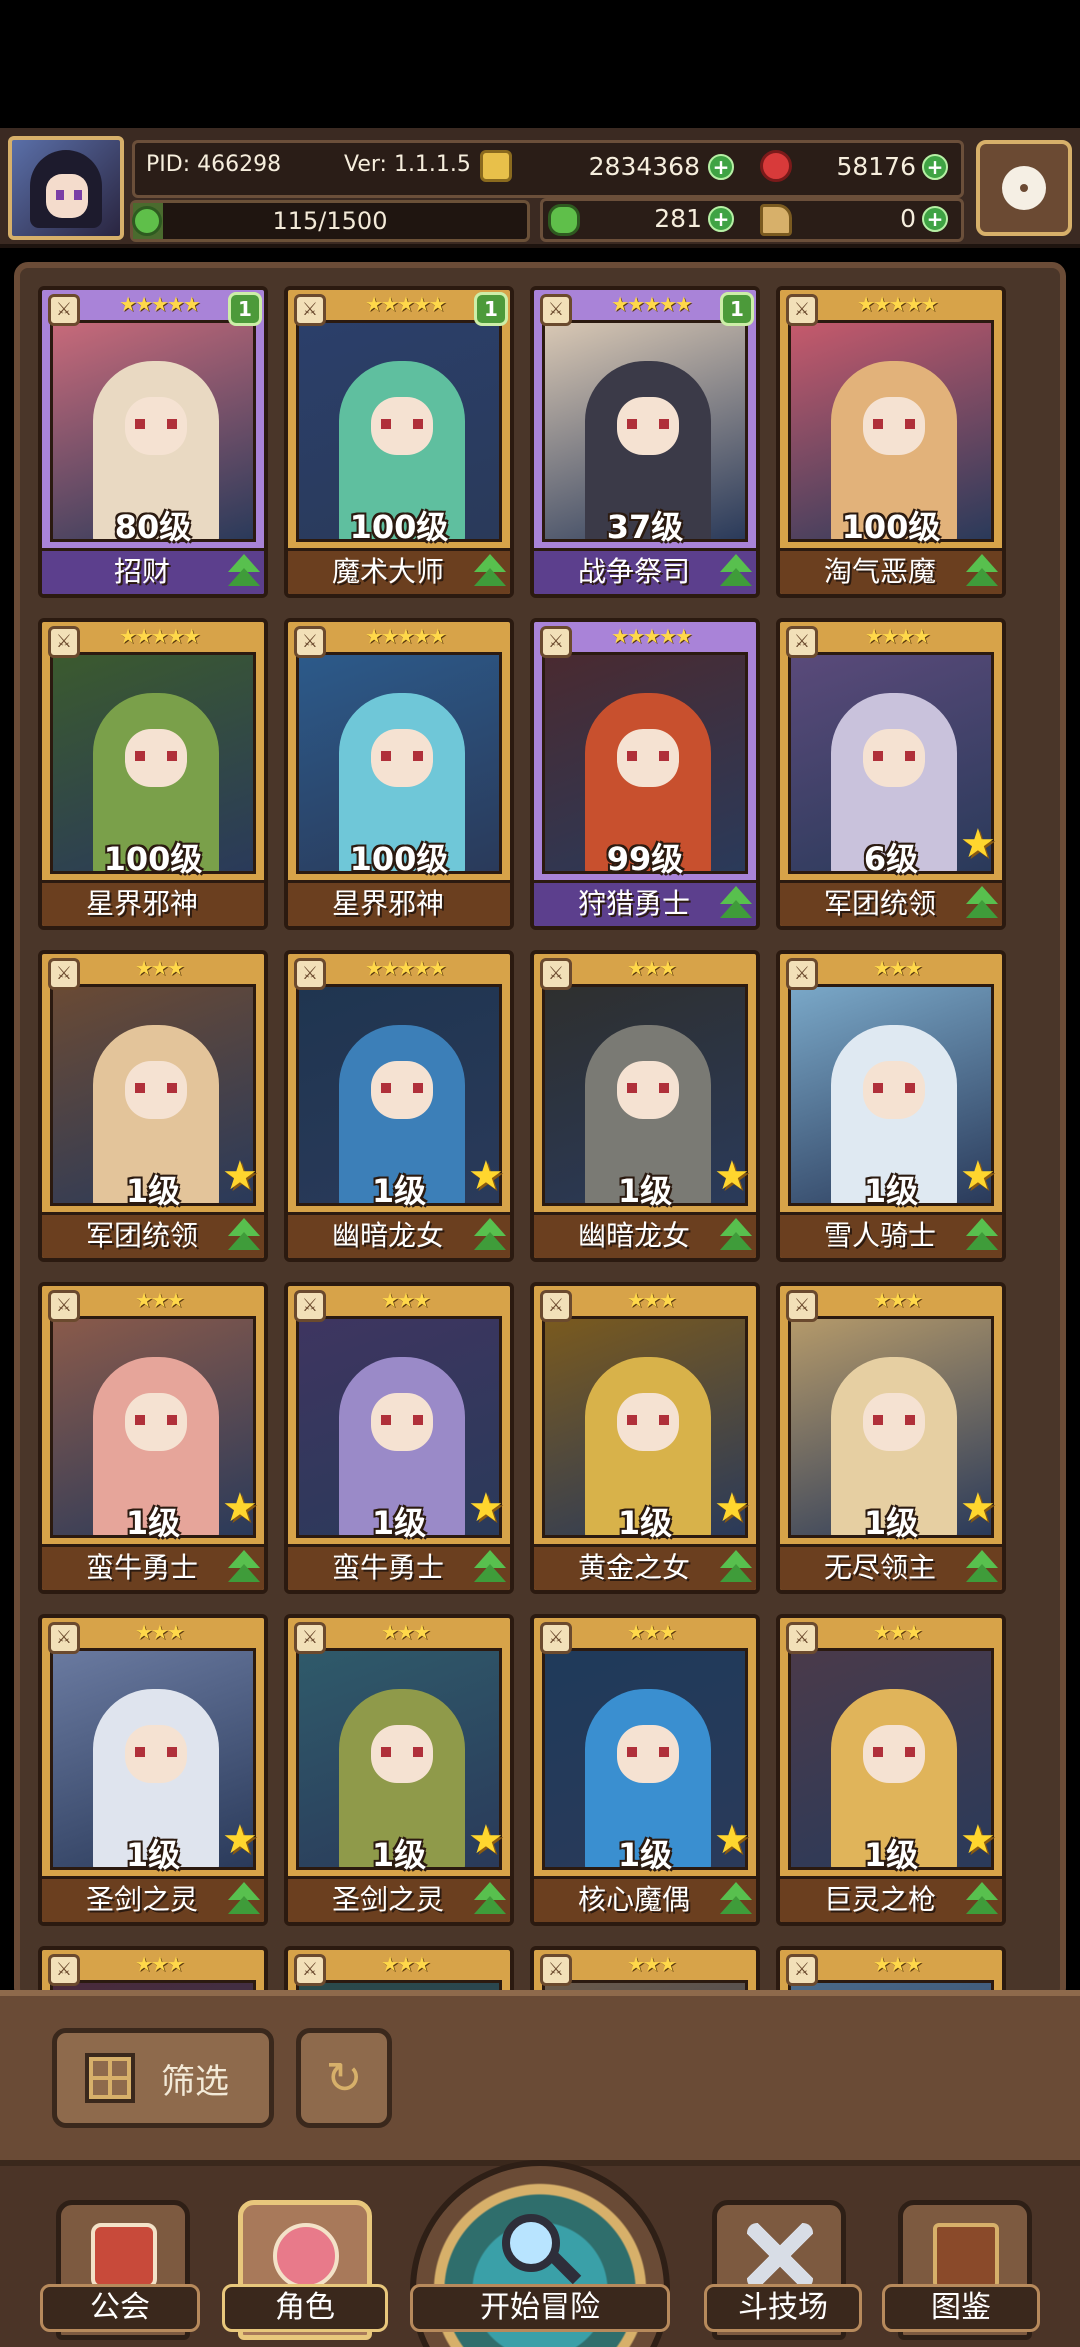  I want to click on refresh-button: ↻, so click(344, 2078).